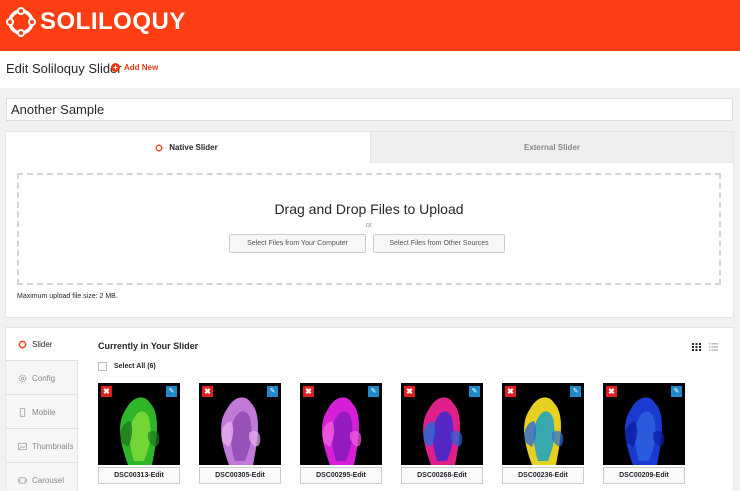 The height and width of the screenshot is (491, 740). Describe the element at coordinates (543, 436) in the screenshot. I see `slide-thumbnail: ✖ ✎ DSC00236-Edit` at that location.